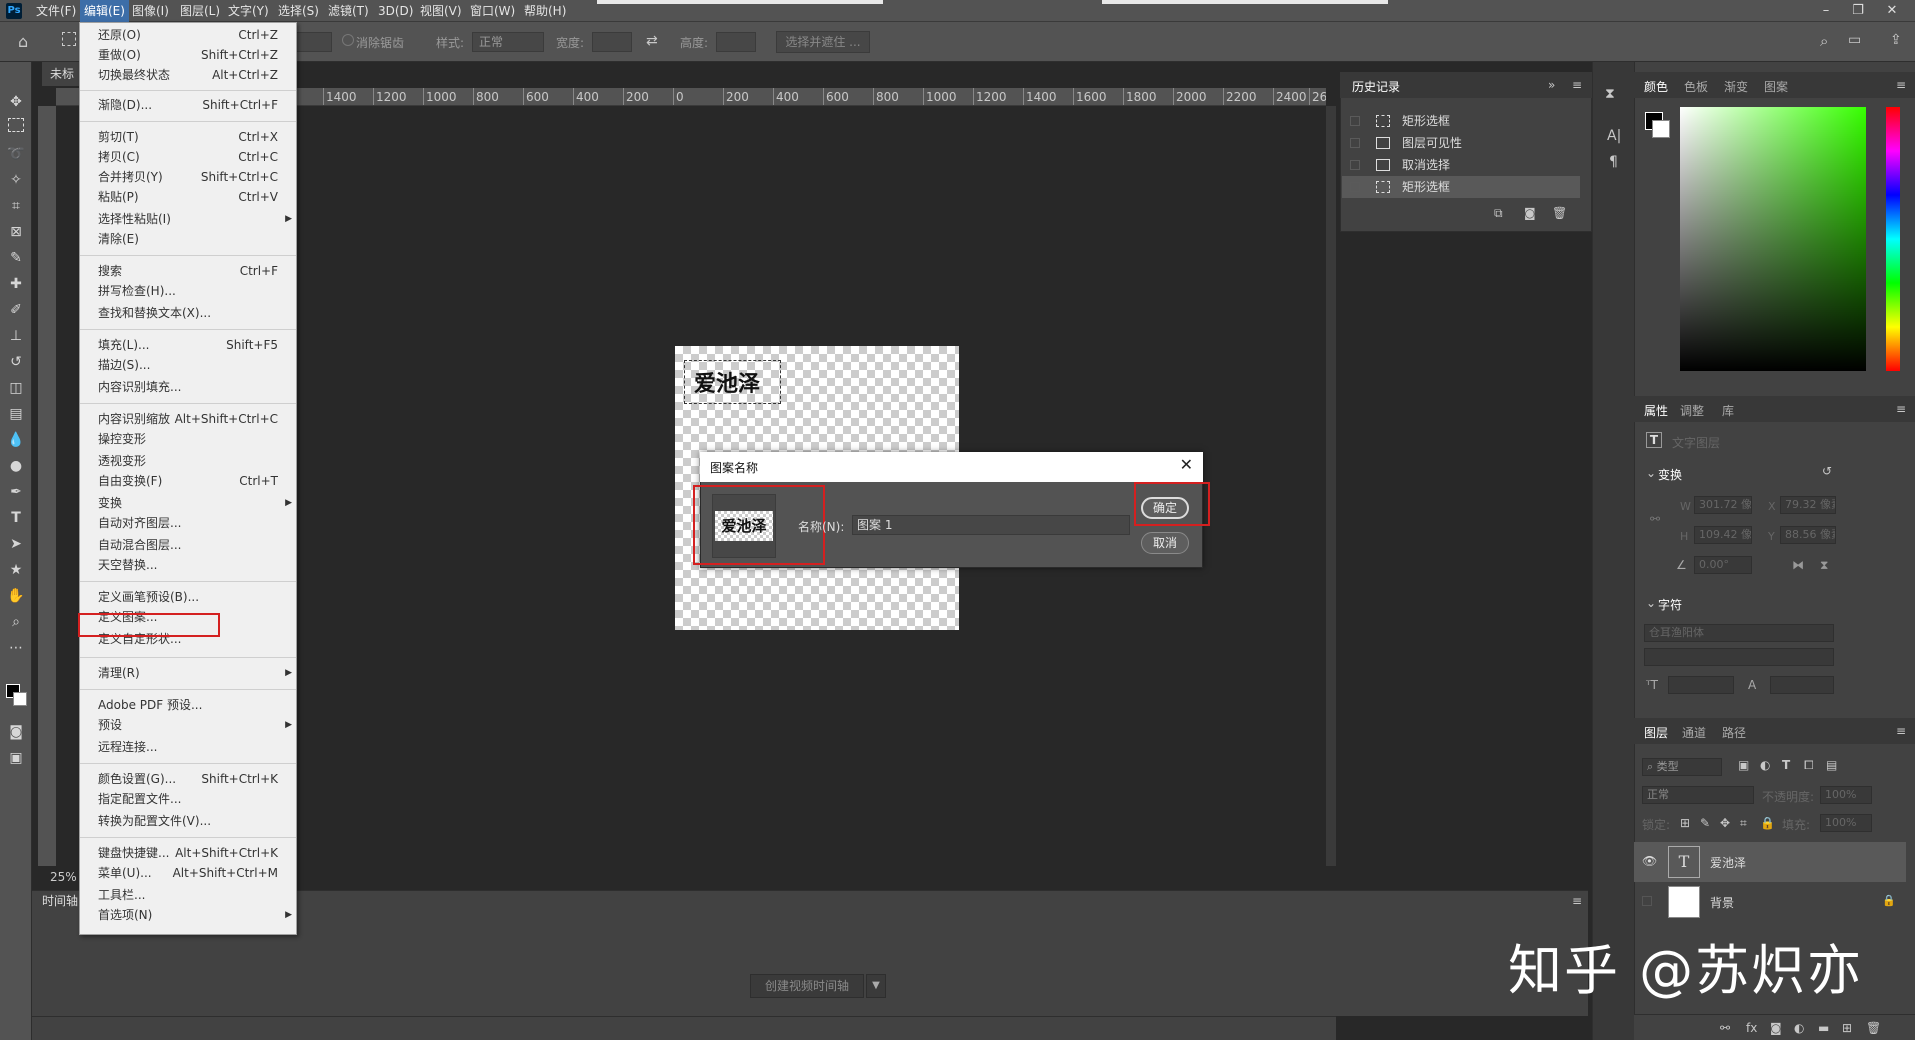  What do you see at coordinates (16, 570) in the screenshot?
I see `shape-tool-icon: ★` at bounding box center [16, 570].